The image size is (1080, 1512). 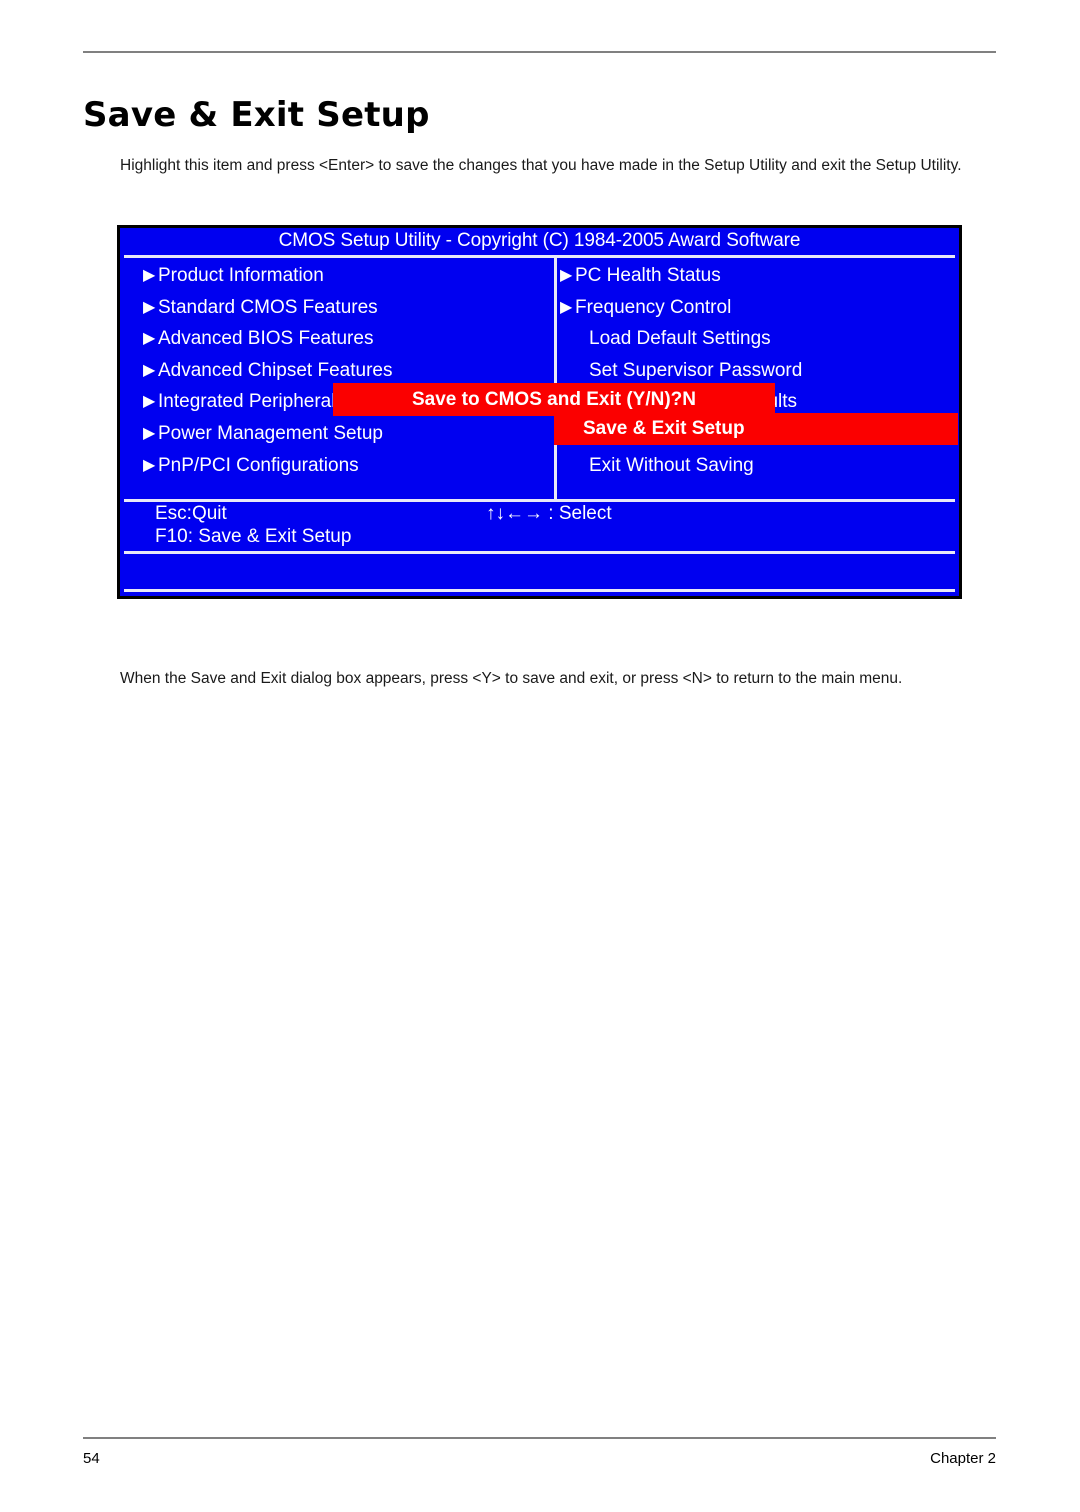 What do you see at coordinates (258, 465) in the screenshot?
I see `menu-item-label: PnP/PCI Configurations` at bounding box center [258, 465].